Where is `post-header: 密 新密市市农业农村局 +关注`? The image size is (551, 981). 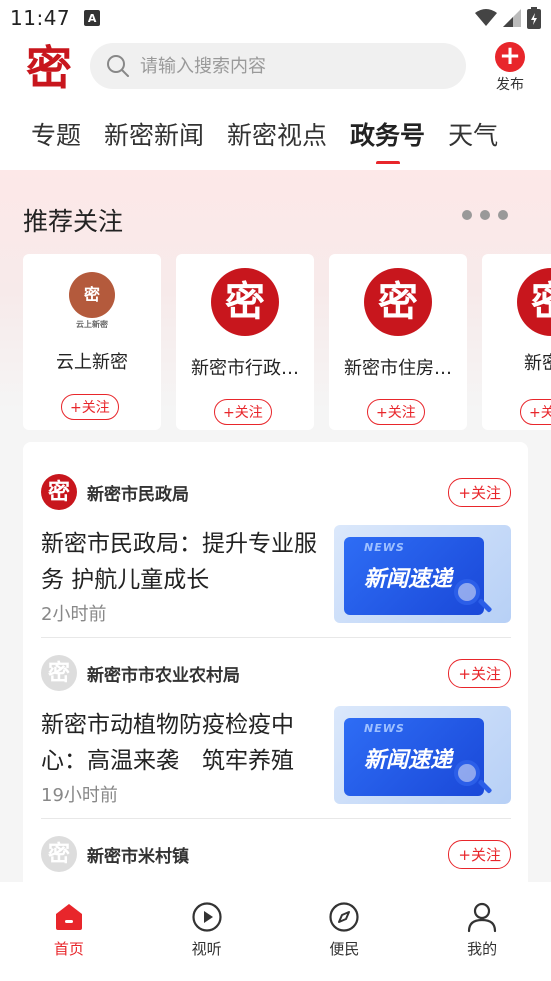 post-header: 密 新密市市农业农村局 +关注 is located at coordinates (276, 673).